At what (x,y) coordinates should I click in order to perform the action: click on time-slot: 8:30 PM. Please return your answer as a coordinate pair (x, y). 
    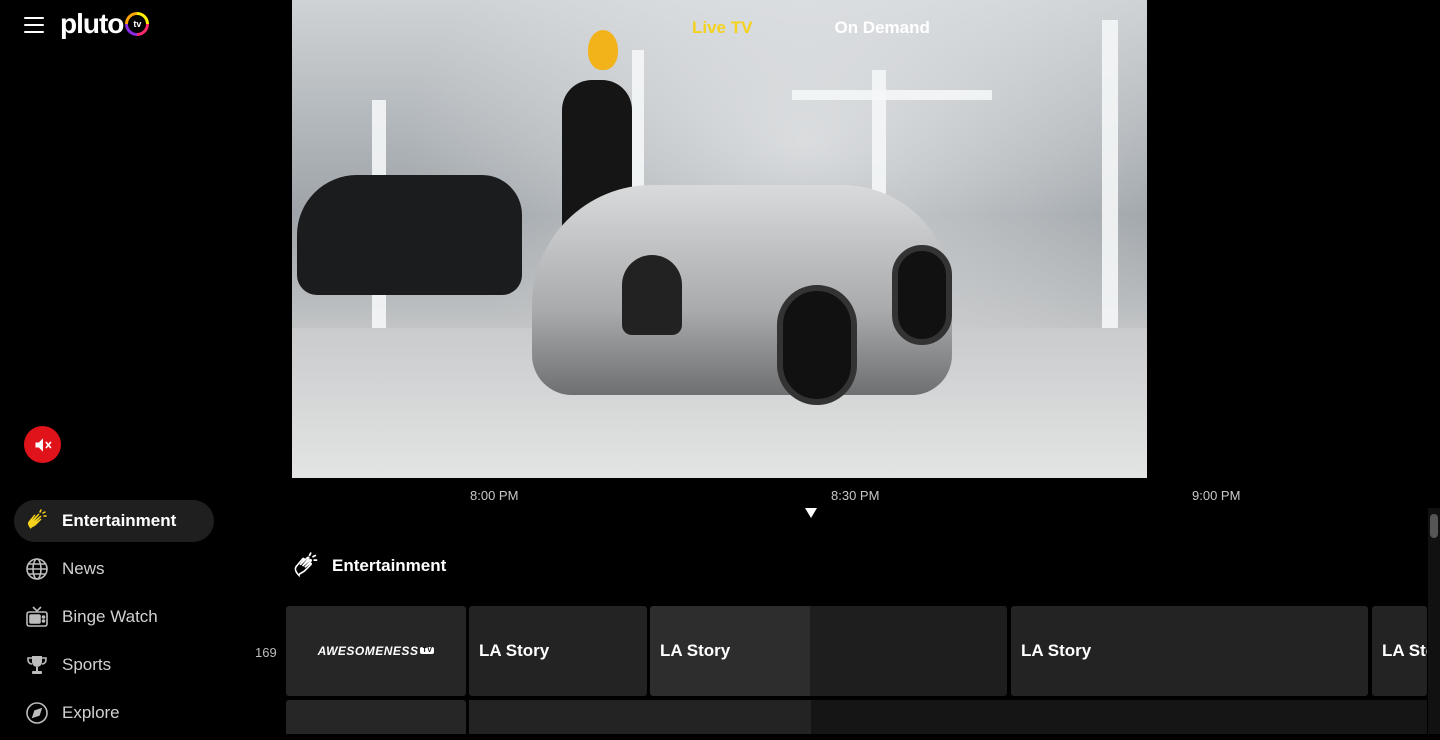
    Looking at the image, I should click on (855, 495).